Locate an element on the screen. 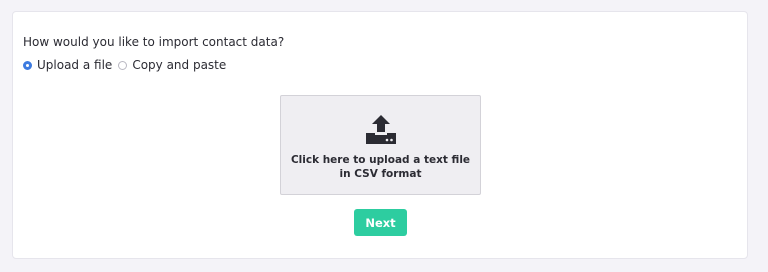 The width and height of the screenshot is (768, 272). next-button: Next is located at coordinates (380, 222).